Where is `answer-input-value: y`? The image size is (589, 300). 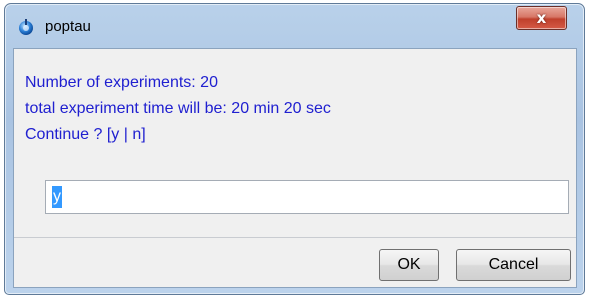
answer-input-value: y is located at coordinates (57, 197).